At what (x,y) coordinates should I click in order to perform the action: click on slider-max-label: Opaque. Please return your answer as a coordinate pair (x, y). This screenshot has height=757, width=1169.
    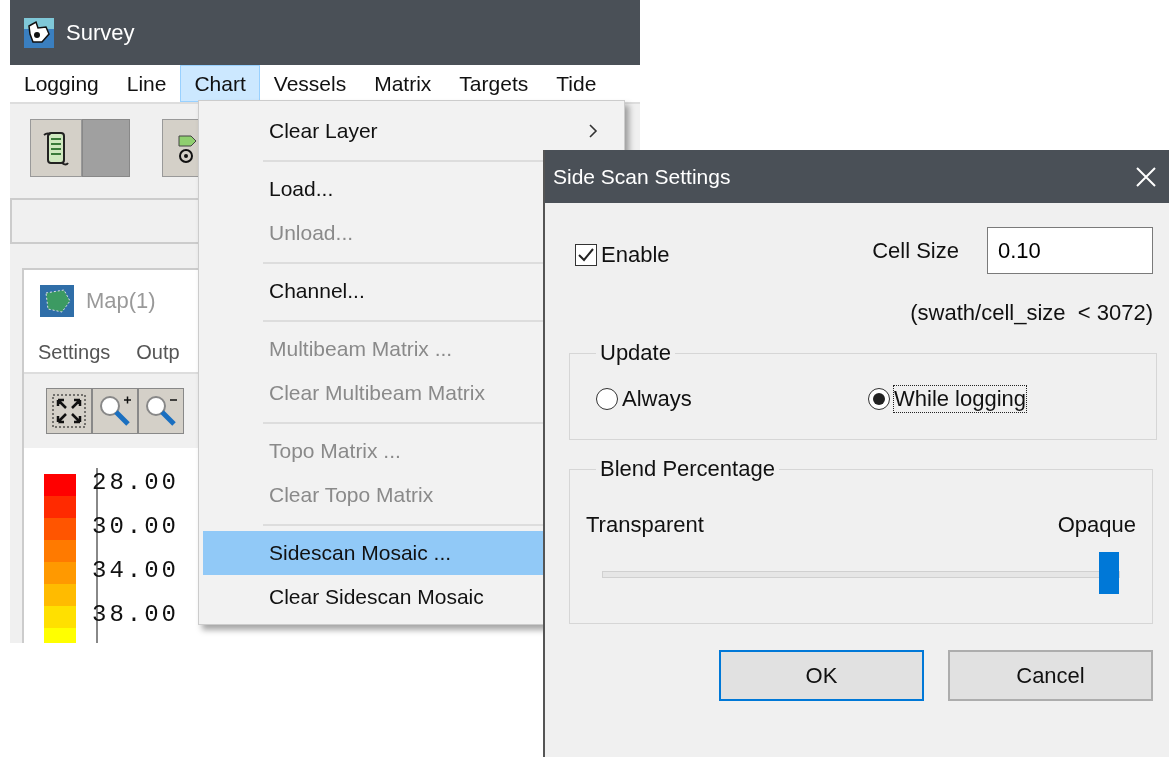
    Looking at the image, I should click on (1096, 525).